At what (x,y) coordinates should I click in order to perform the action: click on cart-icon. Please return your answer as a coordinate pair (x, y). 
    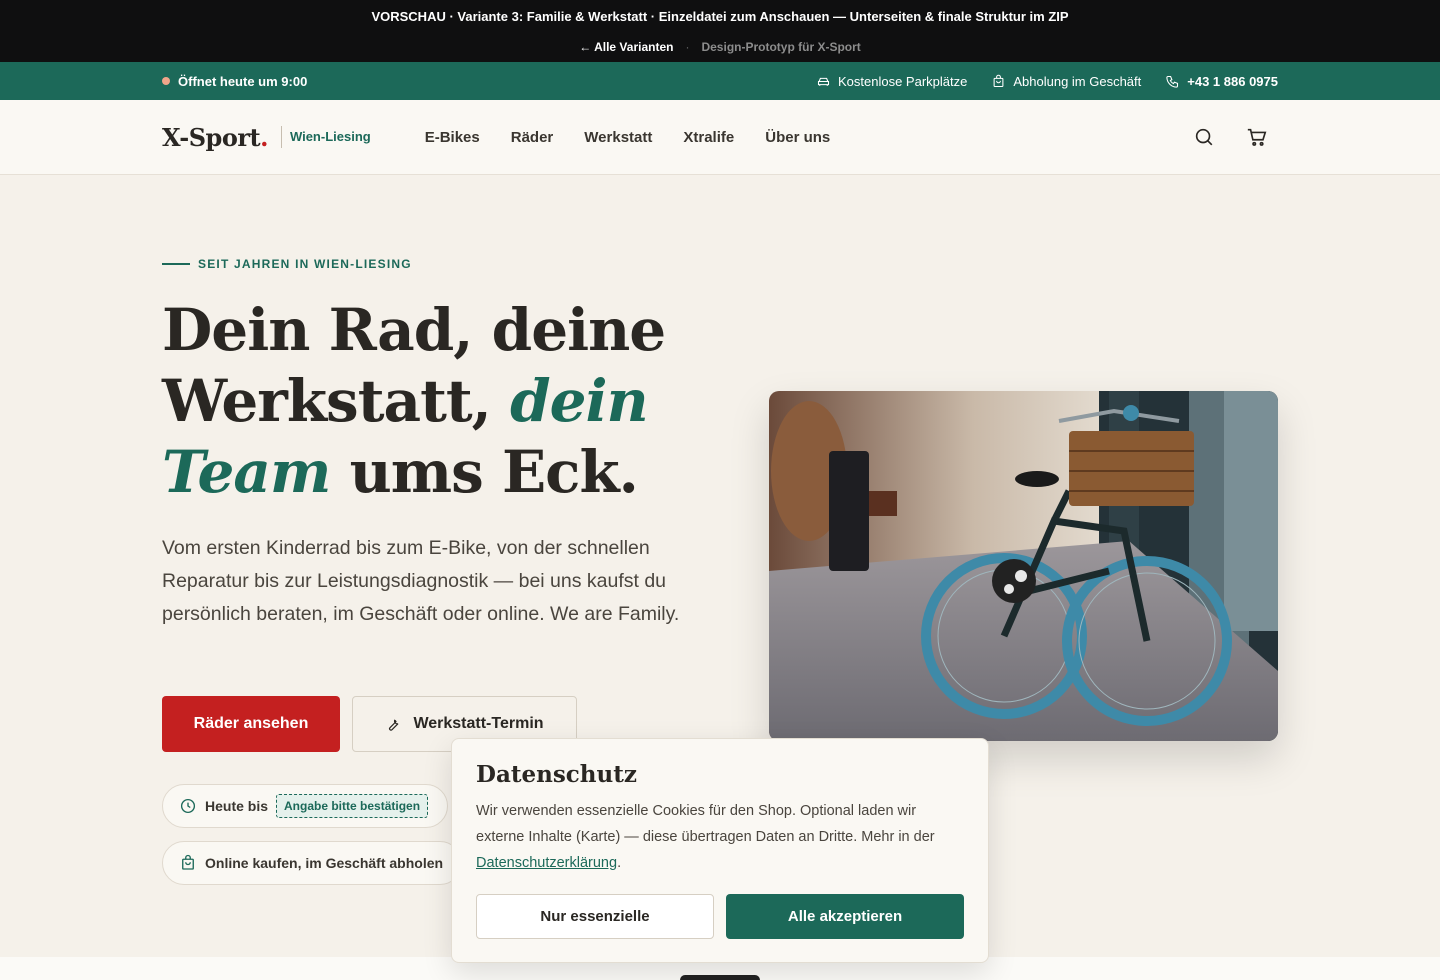
    Looking at the image, I should click on (1257, 137).